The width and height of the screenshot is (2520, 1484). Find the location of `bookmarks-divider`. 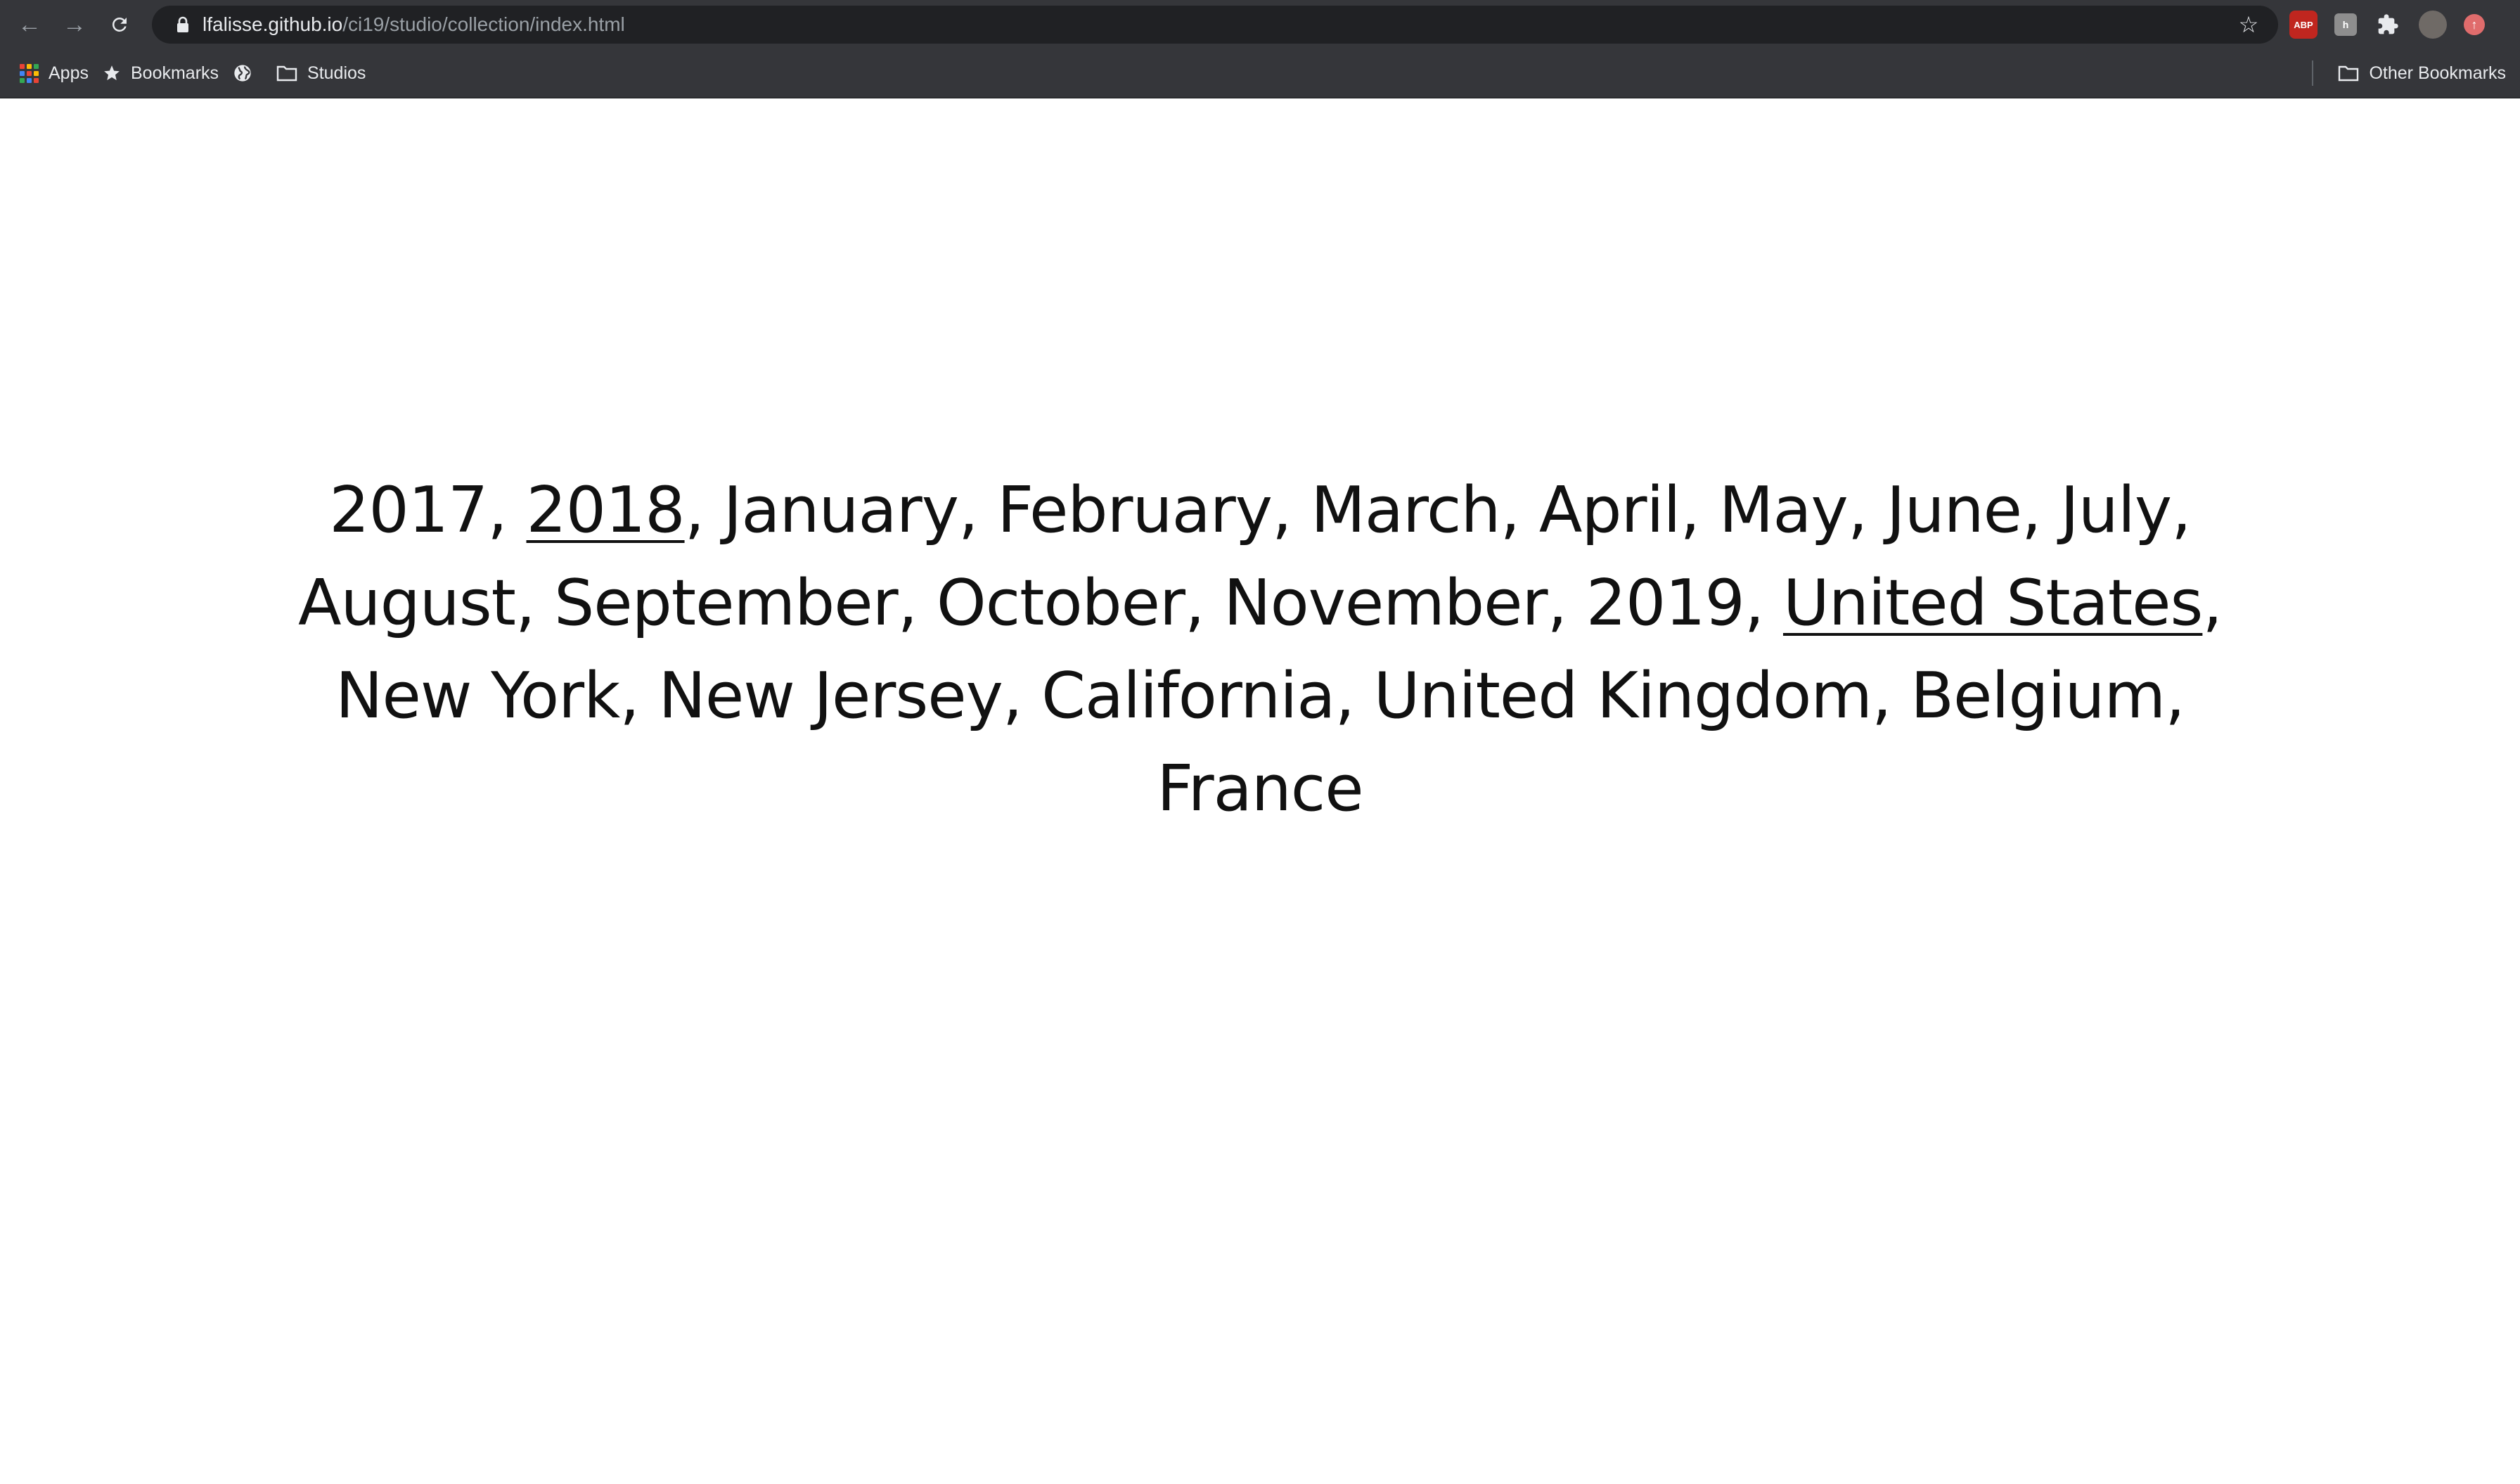

bookmarks-divider is located at coordinates (2312, 73).